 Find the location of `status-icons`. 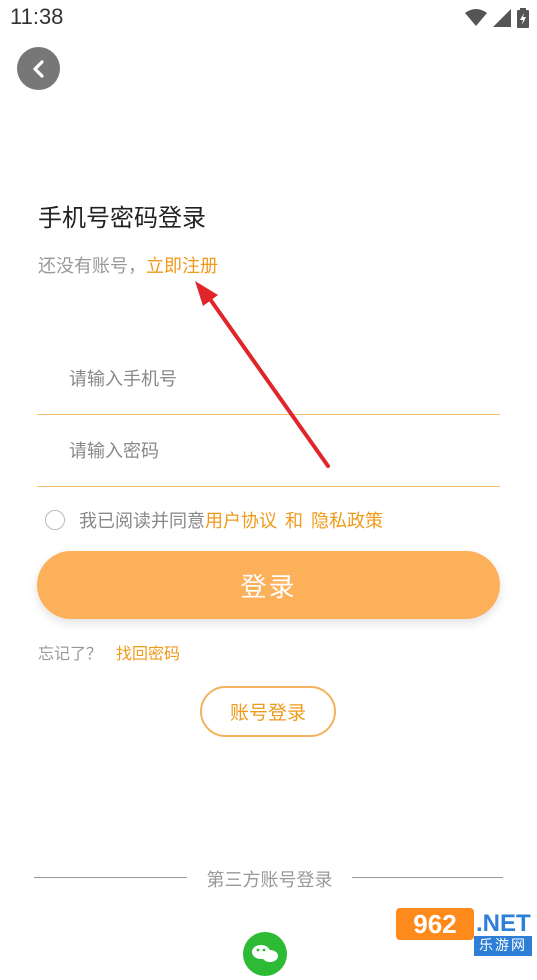

status-icons is located at coordinates (497, 18).